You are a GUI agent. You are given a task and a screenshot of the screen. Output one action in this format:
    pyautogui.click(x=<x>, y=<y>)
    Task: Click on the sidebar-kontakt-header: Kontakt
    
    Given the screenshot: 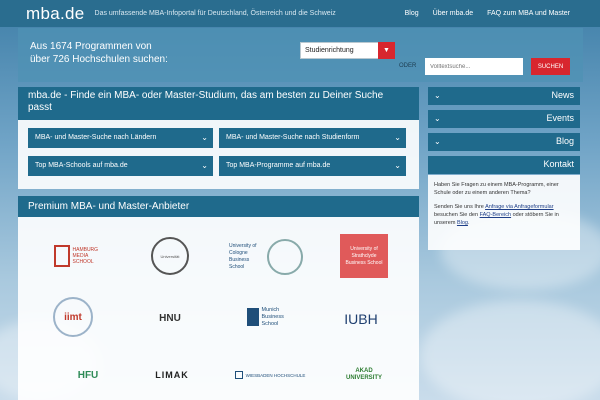 What is the action you would take?
    pyautogui.click(x=504, y=165)
    